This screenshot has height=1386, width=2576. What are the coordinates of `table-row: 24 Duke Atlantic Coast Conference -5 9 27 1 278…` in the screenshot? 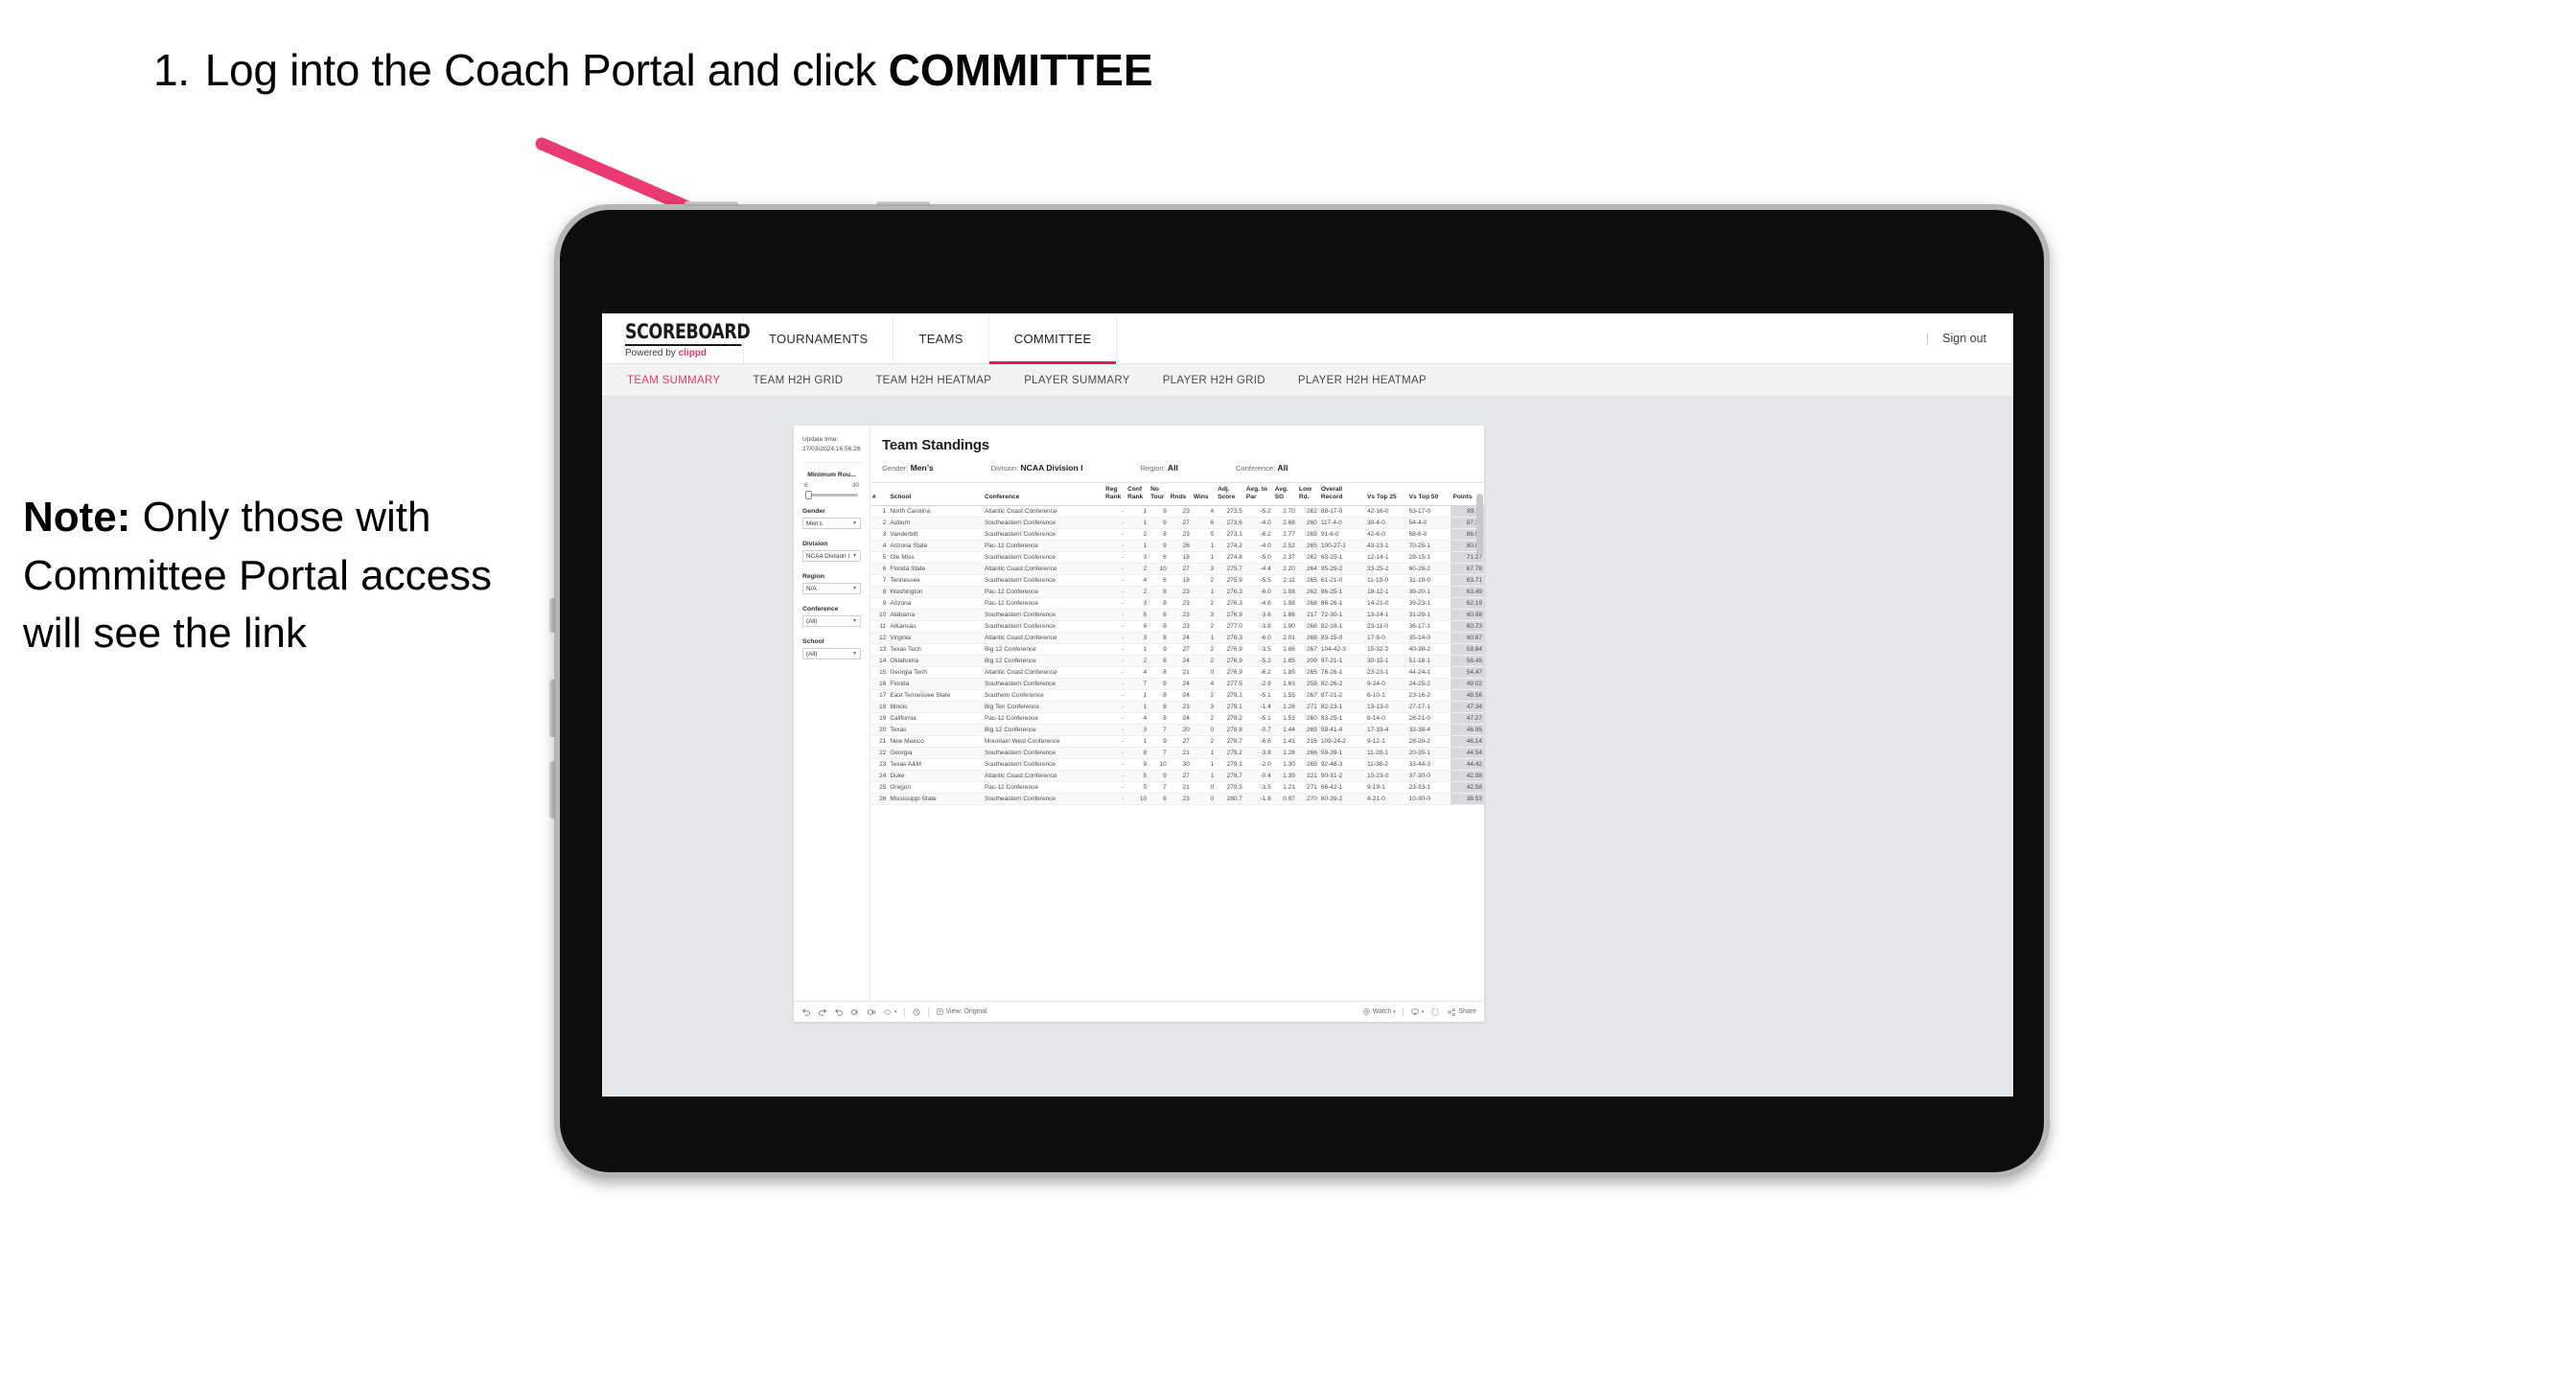 It's located at (1177, 776).